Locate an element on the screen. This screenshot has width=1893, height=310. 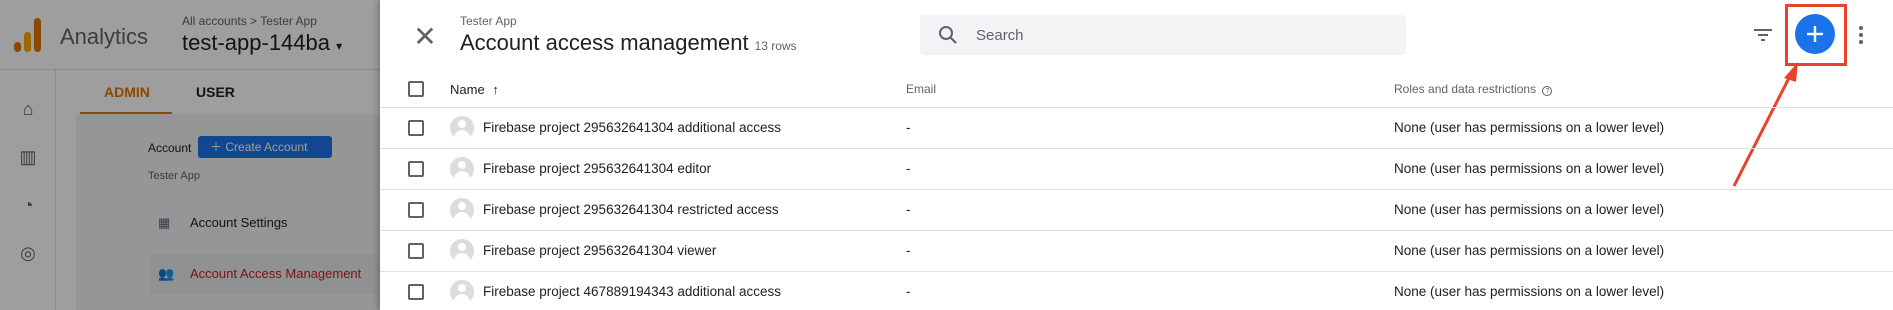
row-name: Firebase project 295632641304 editor is located at coordinates (597, 168).